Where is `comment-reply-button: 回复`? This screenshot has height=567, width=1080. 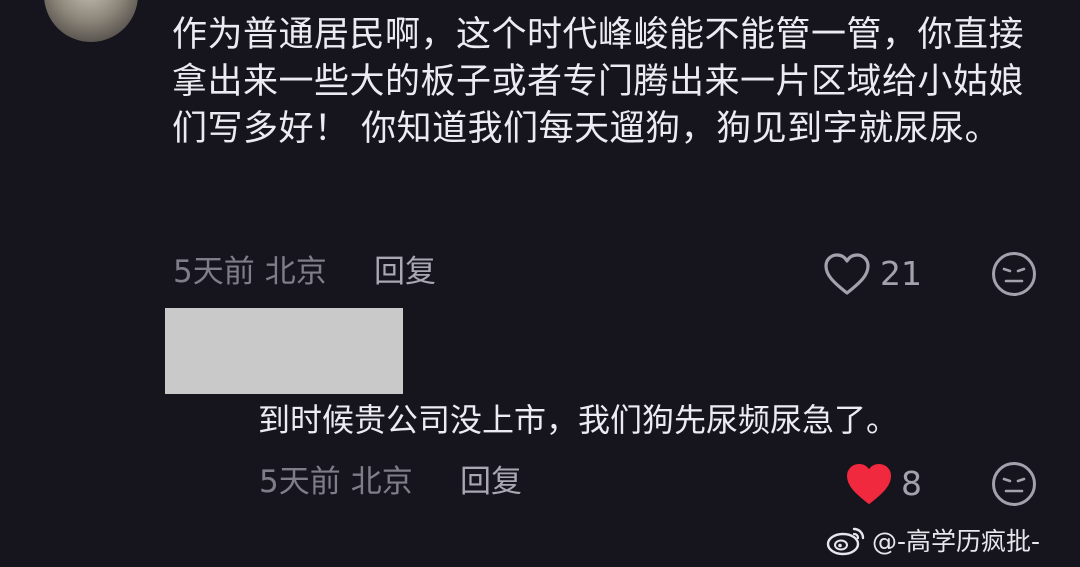 comment-reply-button: 回复 is located at coordinates (405, 272).